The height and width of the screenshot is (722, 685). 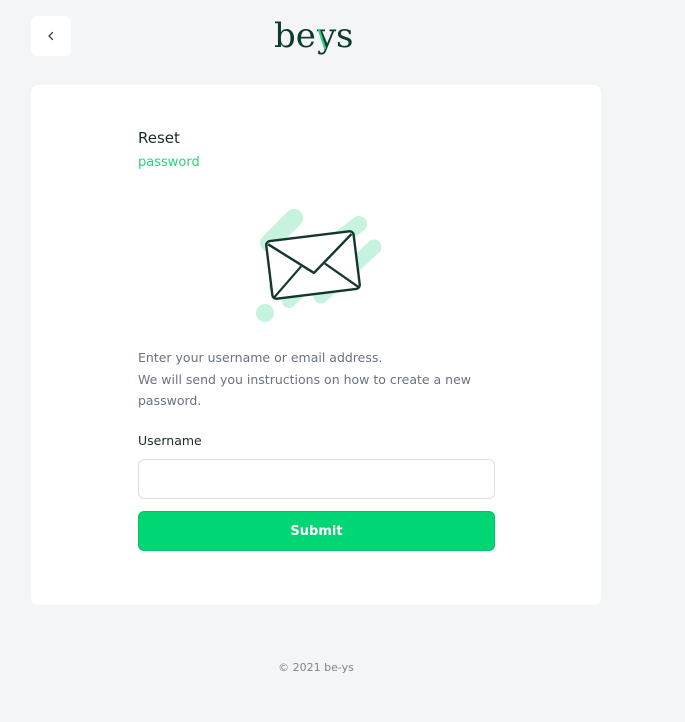 I want to click on svg-text: be, so click(x=295, y=36).